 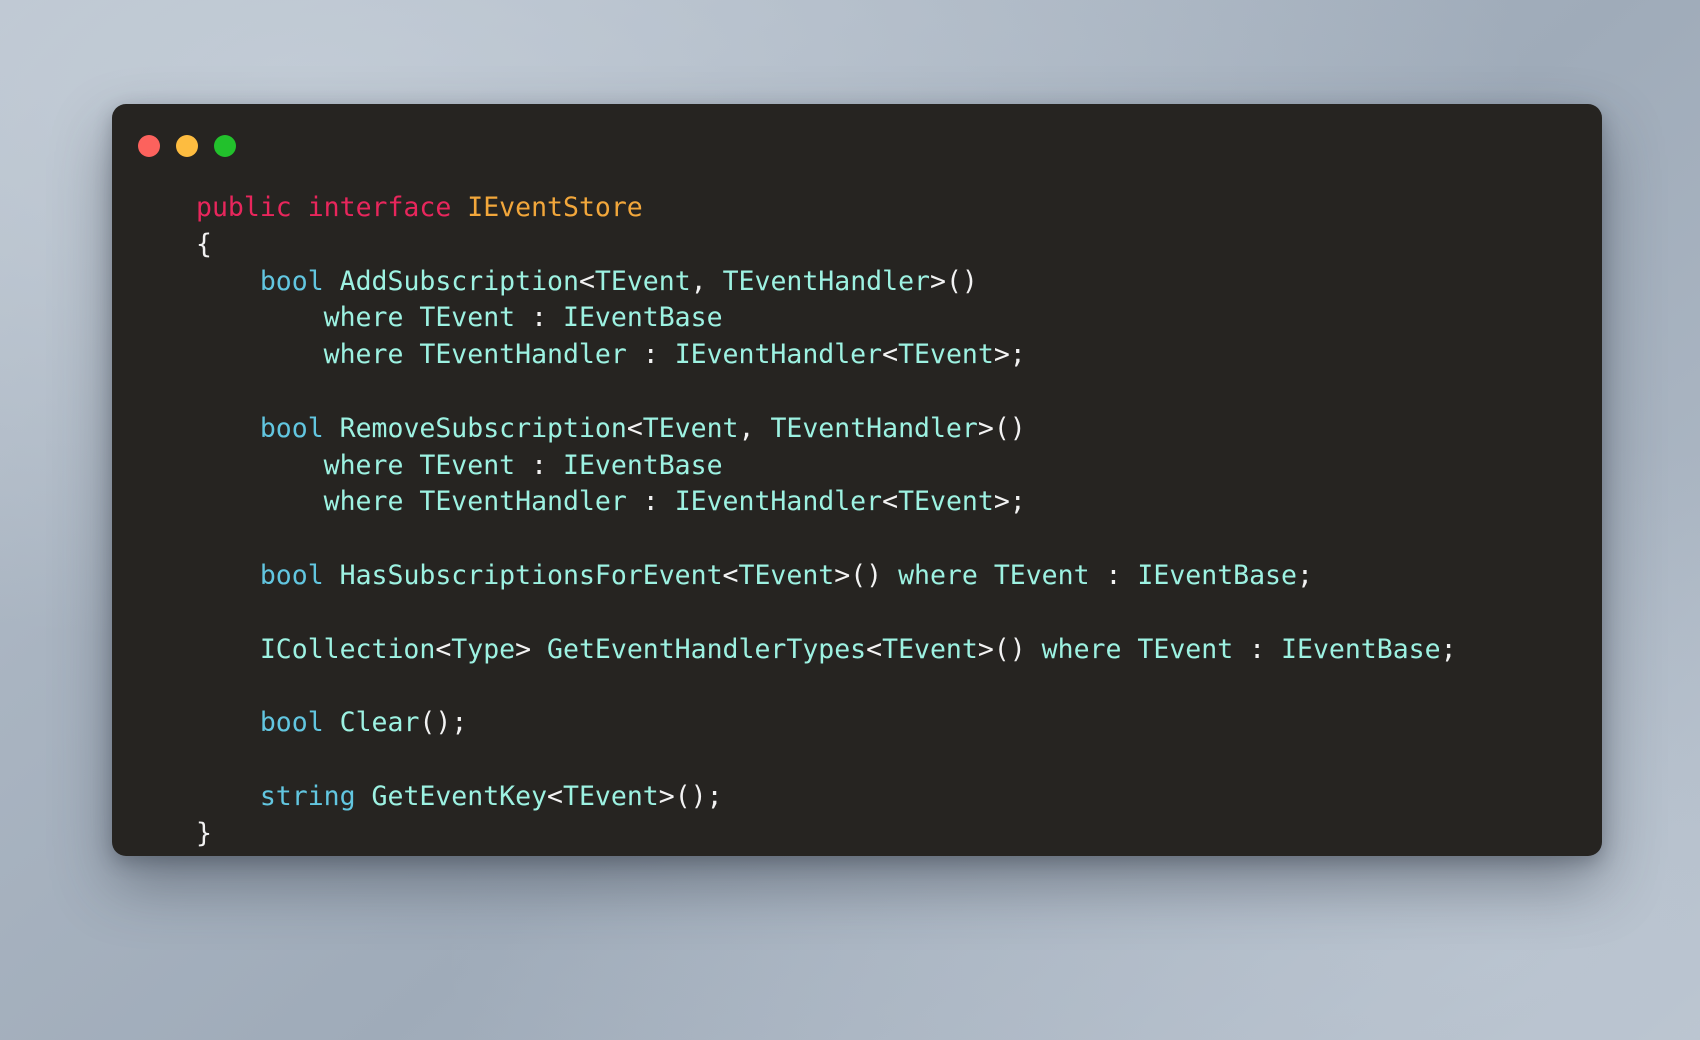 I want to click on code-line: }, so click(x=899, y=834).